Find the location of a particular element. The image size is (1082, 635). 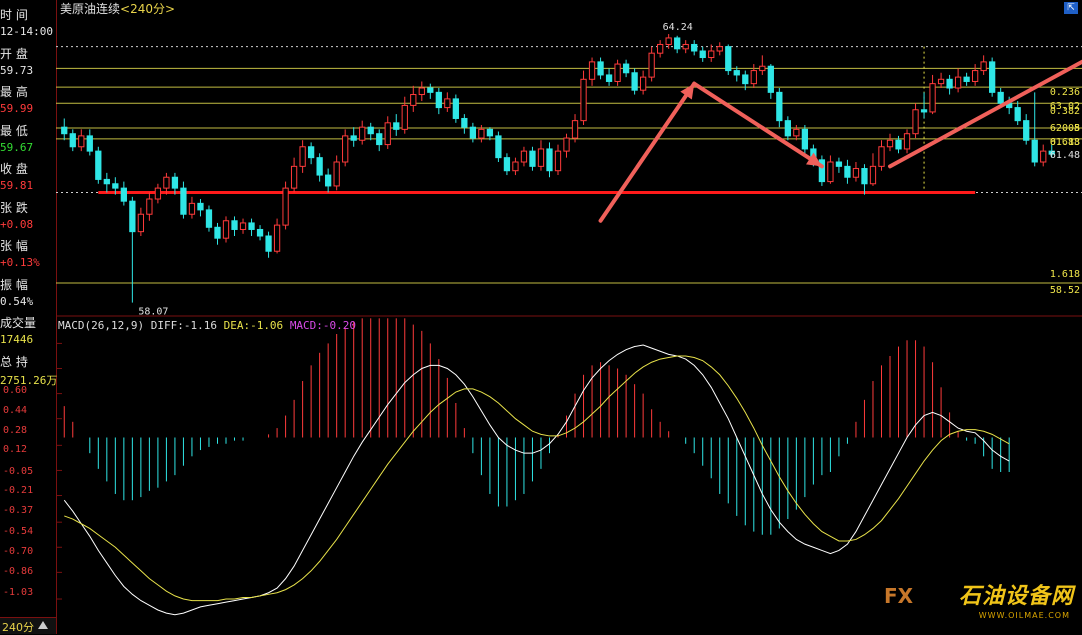

sidebar-value-1: 59.73 is located at coordinates (17, 70).